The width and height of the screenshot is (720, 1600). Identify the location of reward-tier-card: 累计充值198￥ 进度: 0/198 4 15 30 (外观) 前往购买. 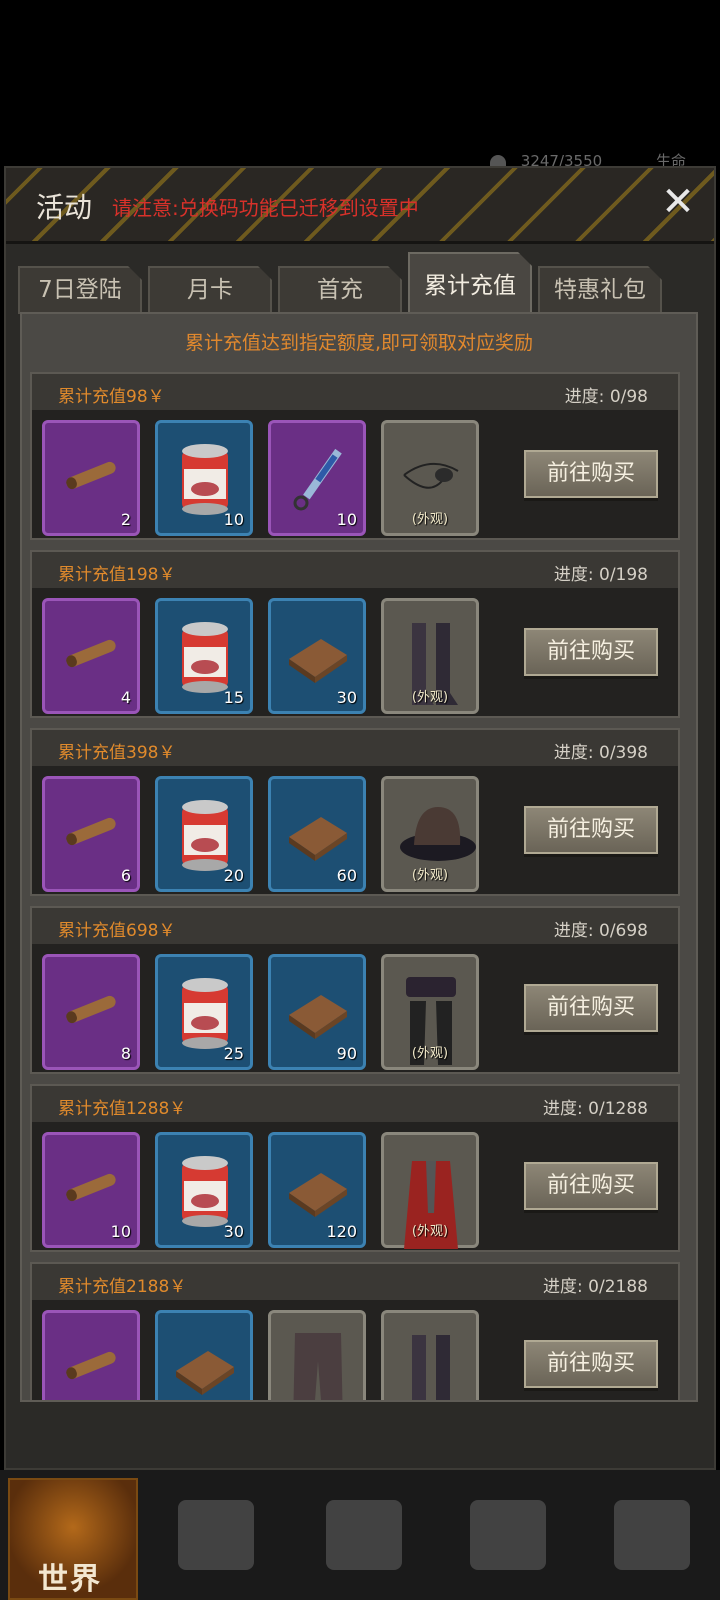
(355, 634).